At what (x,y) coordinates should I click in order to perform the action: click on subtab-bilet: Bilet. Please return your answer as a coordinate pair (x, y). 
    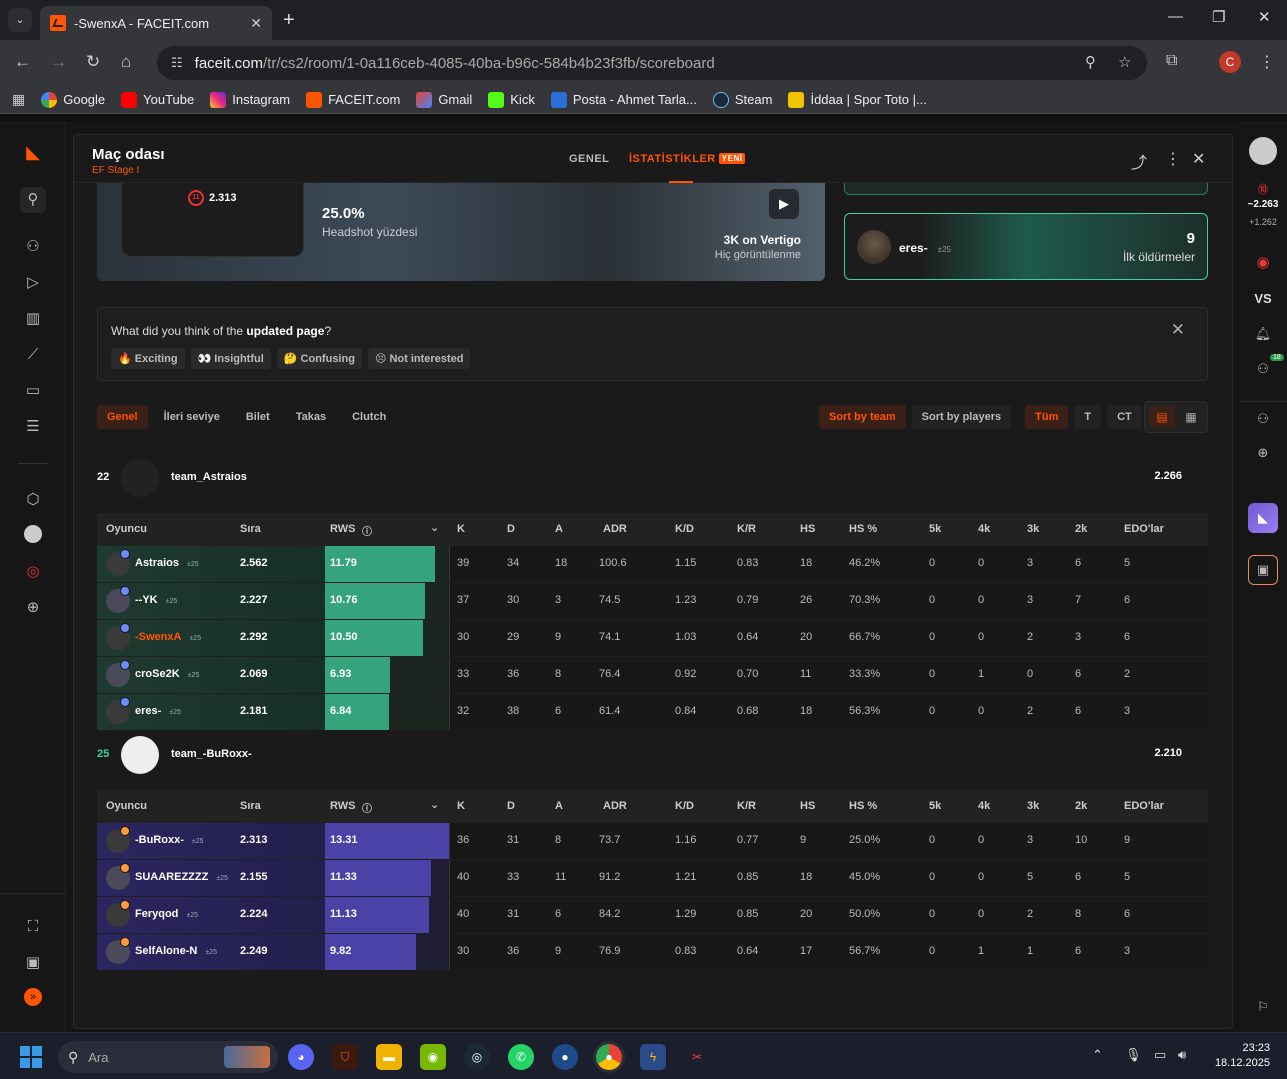
    Looking at the image, I should click on (258, 417).